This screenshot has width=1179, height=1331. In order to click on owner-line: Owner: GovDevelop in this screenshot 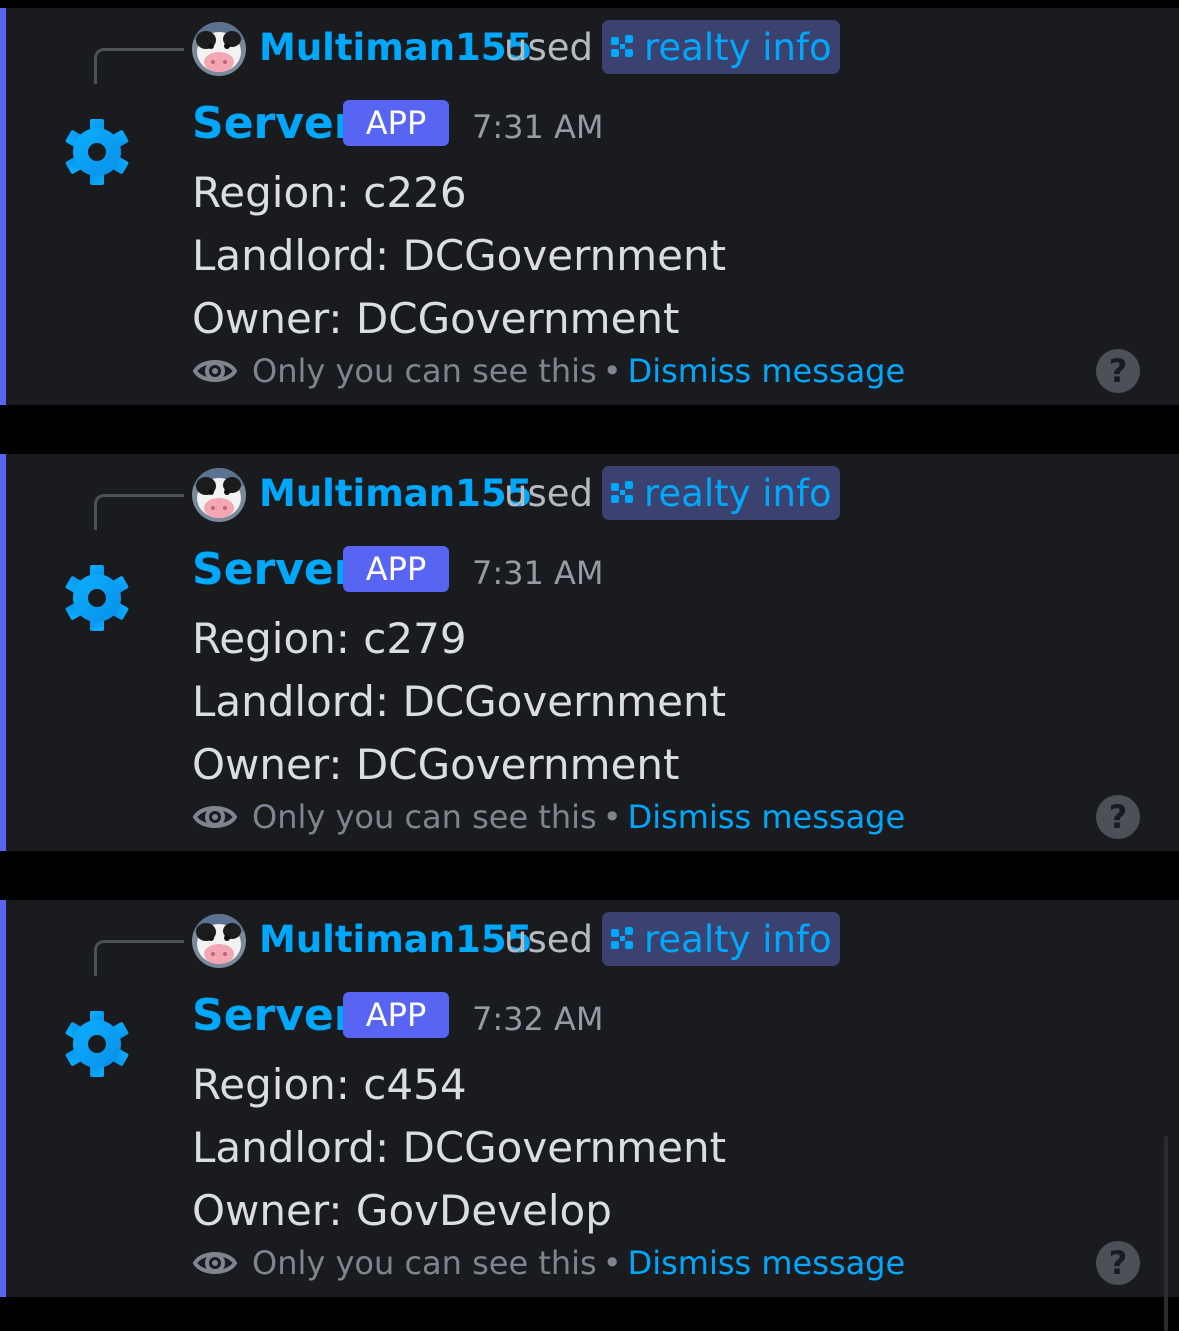, I will do `click(402, 1210)`.